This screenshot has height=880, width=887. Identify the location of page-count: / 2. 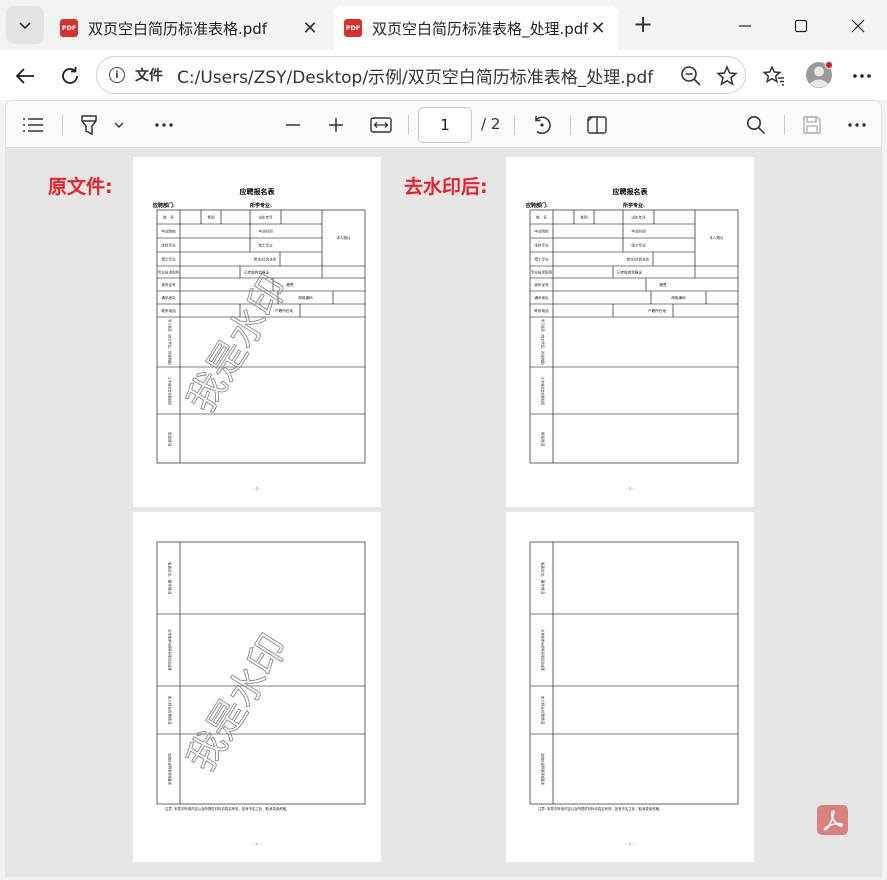
(491, 124).